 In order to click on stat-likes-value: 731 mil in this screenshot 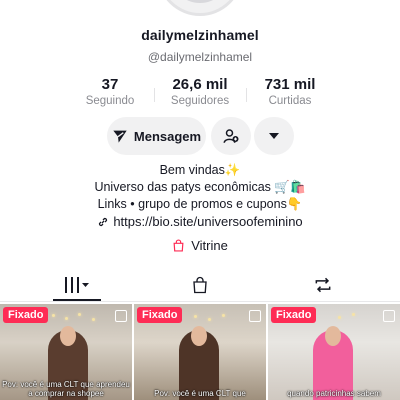, I will do `click(290, 84)`.